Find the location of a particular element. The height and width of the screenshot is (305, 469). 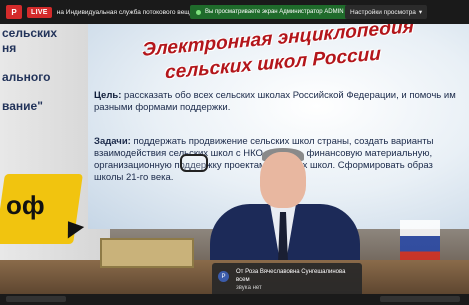

goal-label: Цель: is located at coordinates (108, 95).